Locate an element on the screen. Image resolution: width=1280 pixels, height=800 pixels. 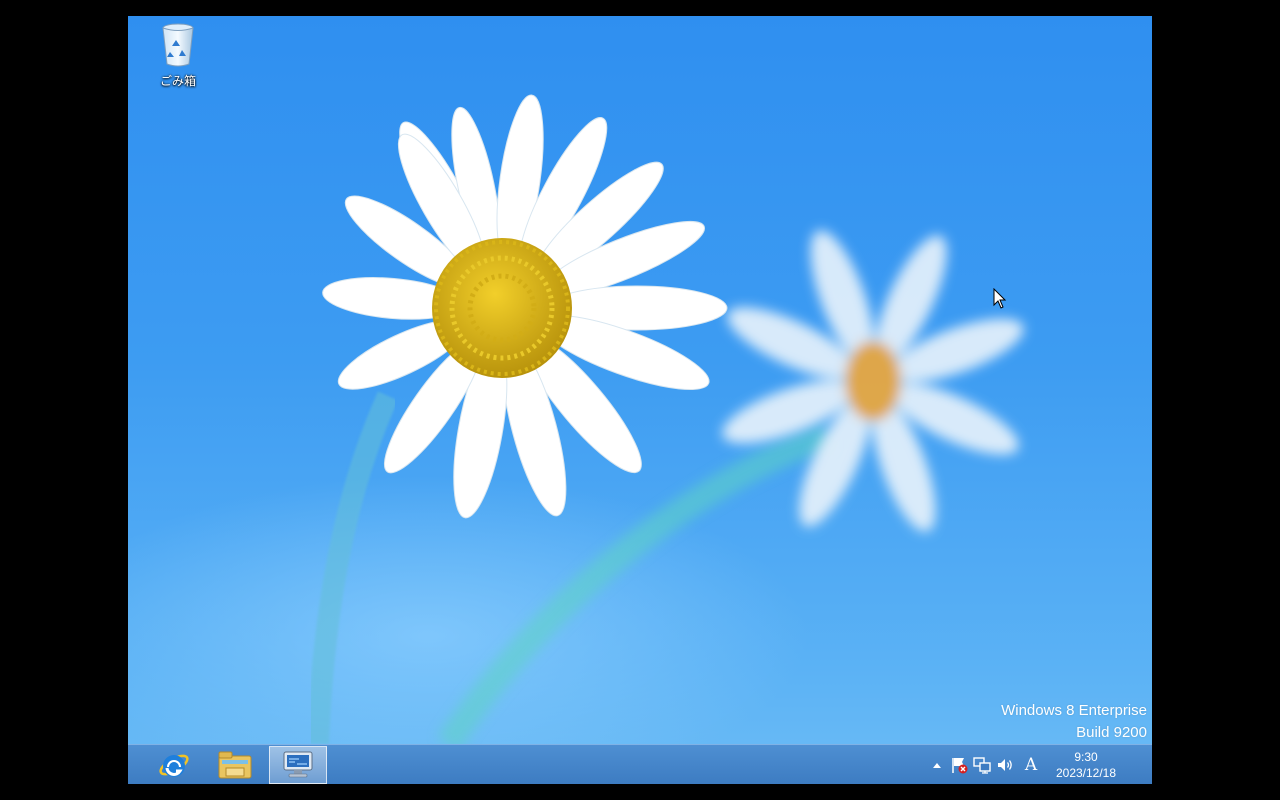
windows-edition-watermark: Windows 8 Enterprise Build 9200 is located at coordinates (1074, 722).